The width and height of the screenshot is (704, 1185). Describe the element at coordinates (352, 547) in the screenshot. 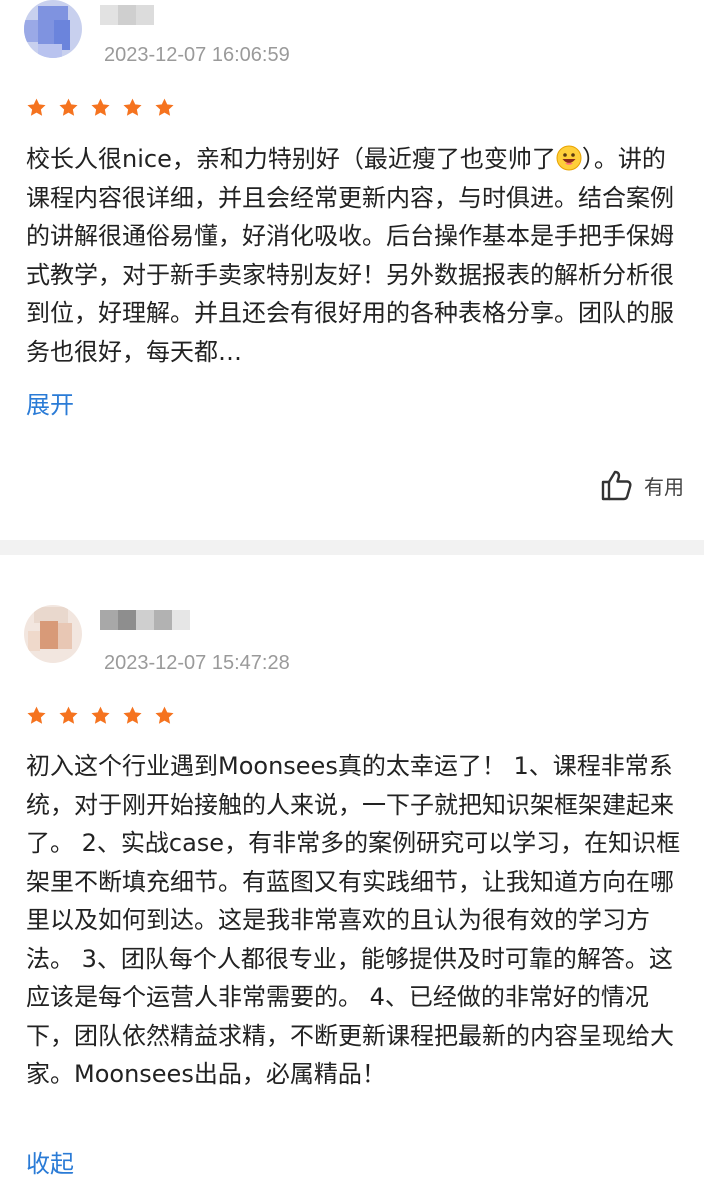

I see `section-divider` at that location.